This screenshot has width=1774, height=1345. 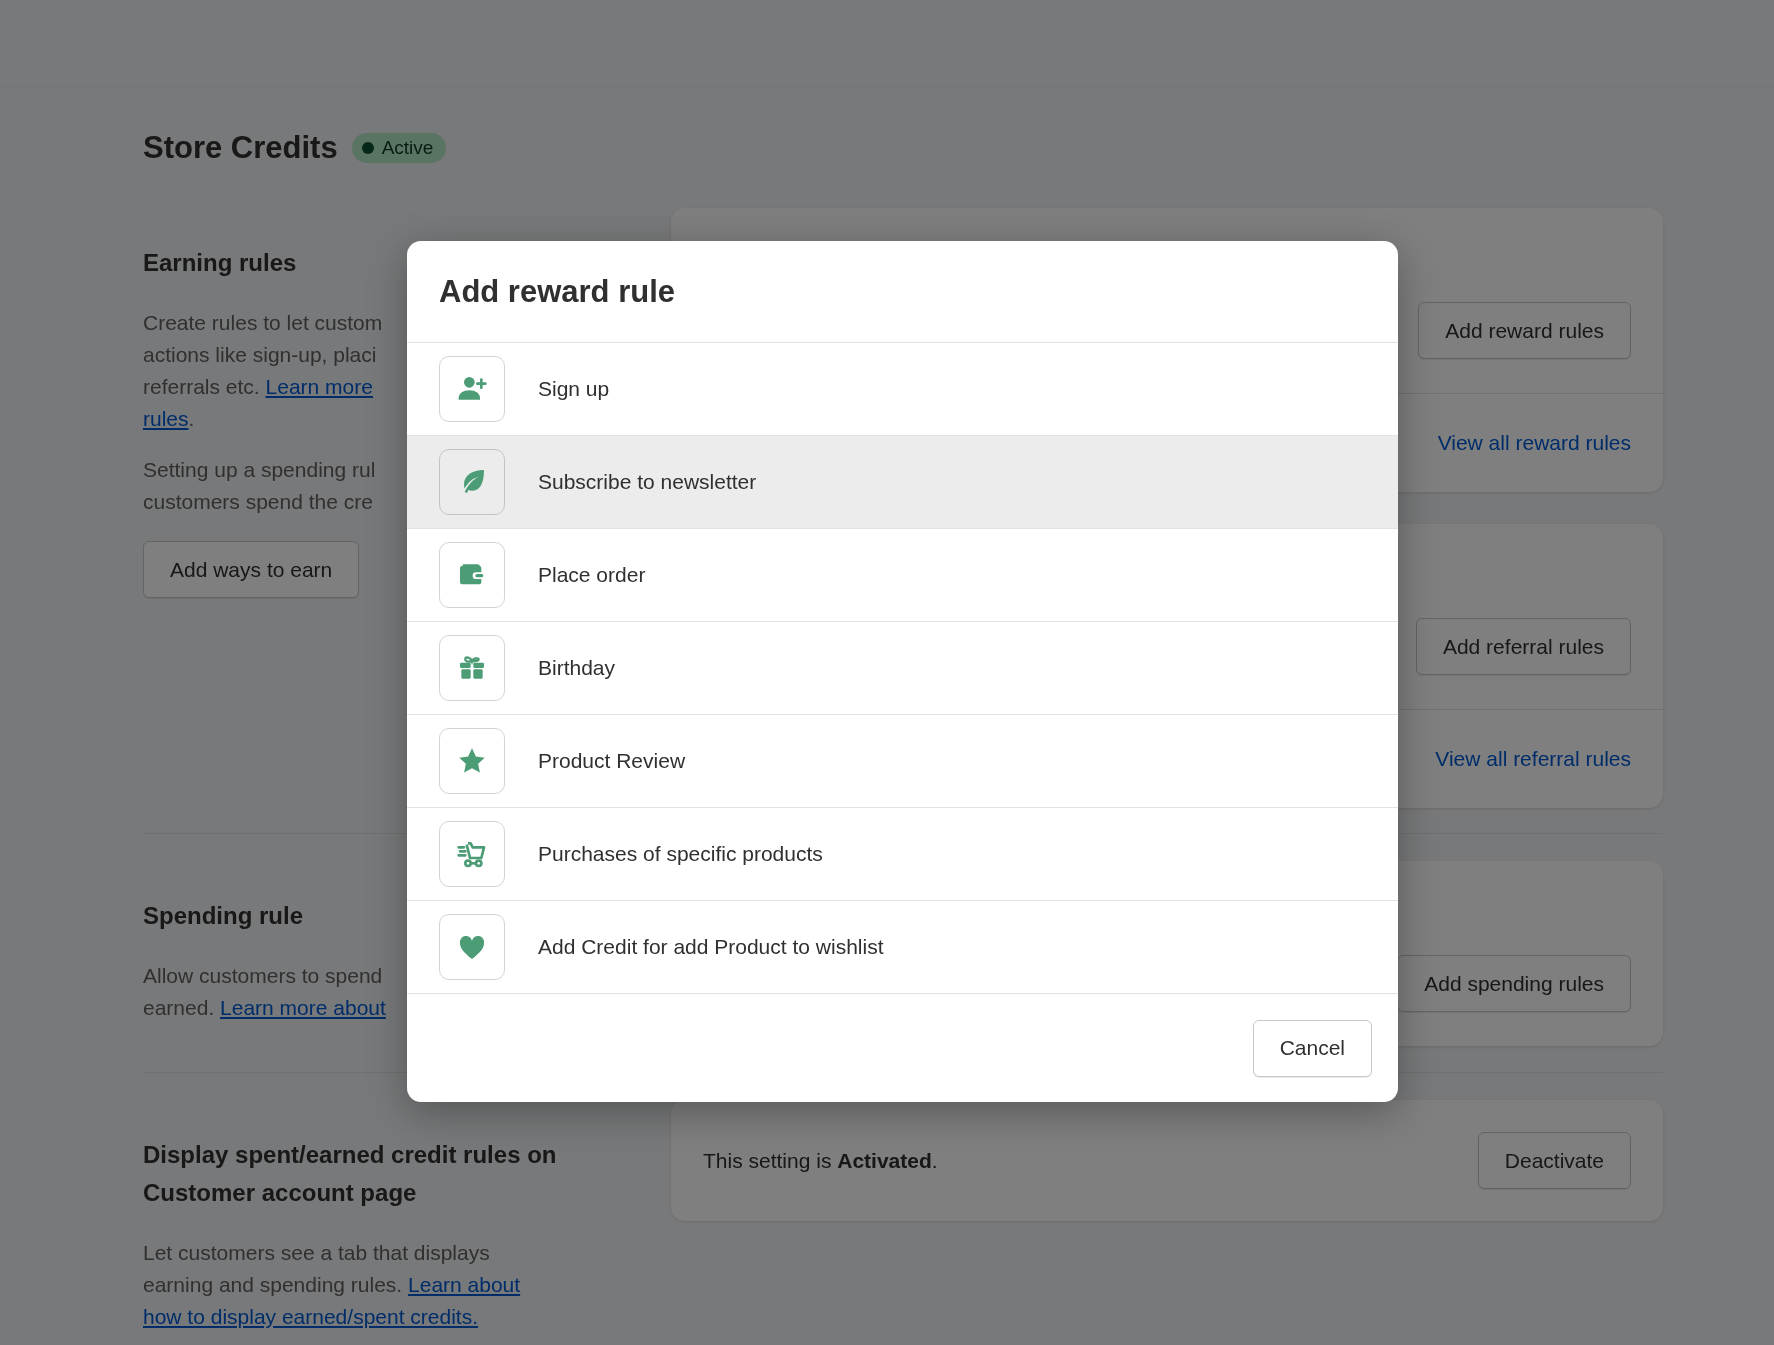 I want to click on view-all-link: View all referral rules, so click(x=1533, y=759).